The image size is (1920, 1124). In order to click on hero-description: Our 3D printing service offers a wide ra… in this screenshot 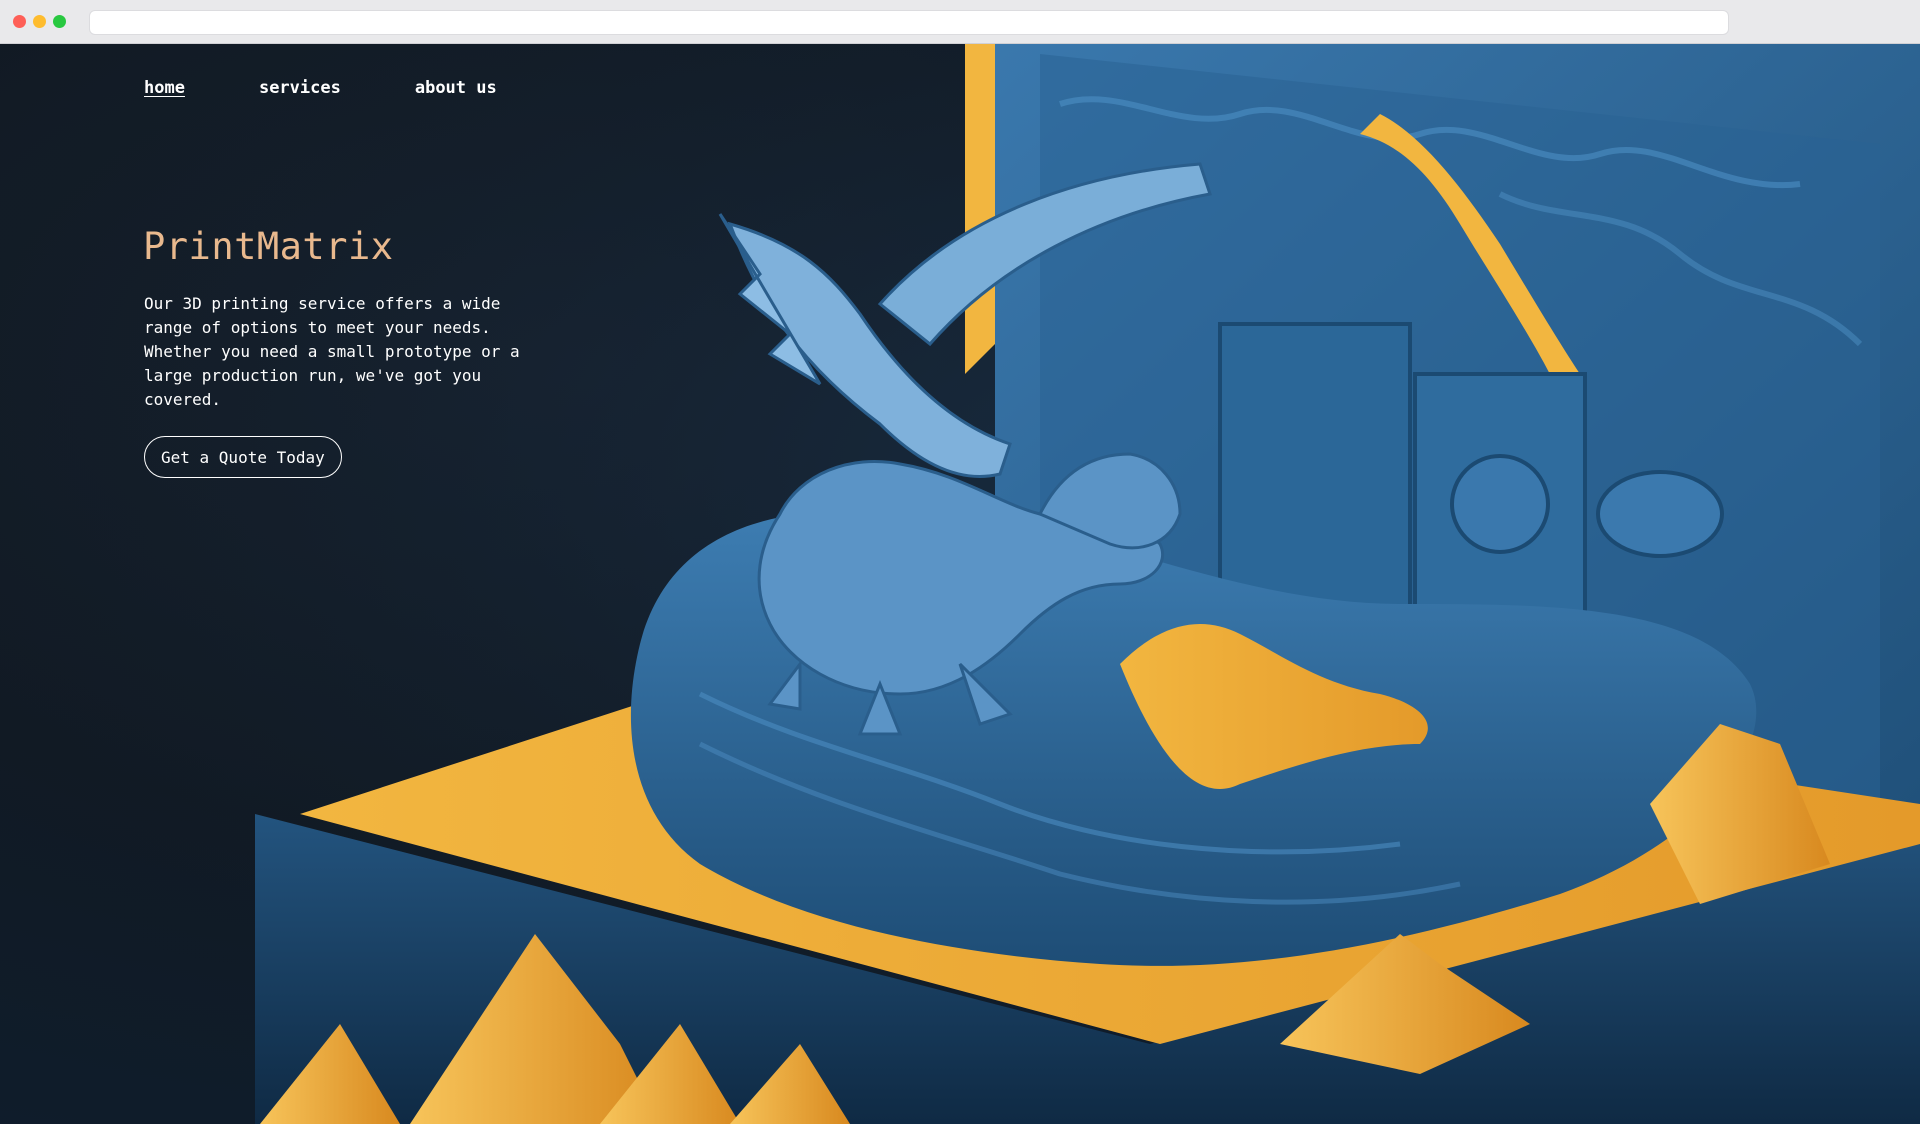, I will do `click(332, 351)`.